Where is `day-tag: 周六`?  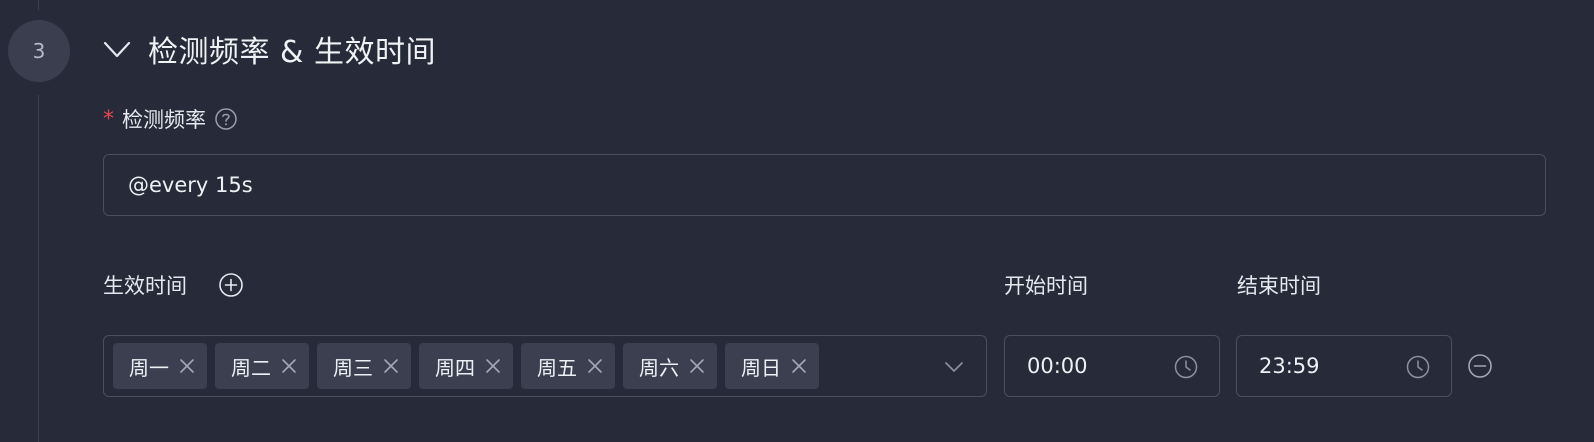
day-tag: 周六 is located at coordinates (670, 366).